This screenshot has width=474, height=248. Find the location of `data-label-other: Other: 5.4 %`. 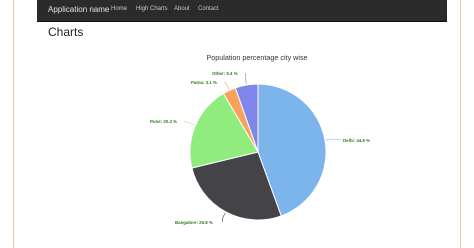

data-label-other: Other: 5.4 % is located at coordinates (225, 73).